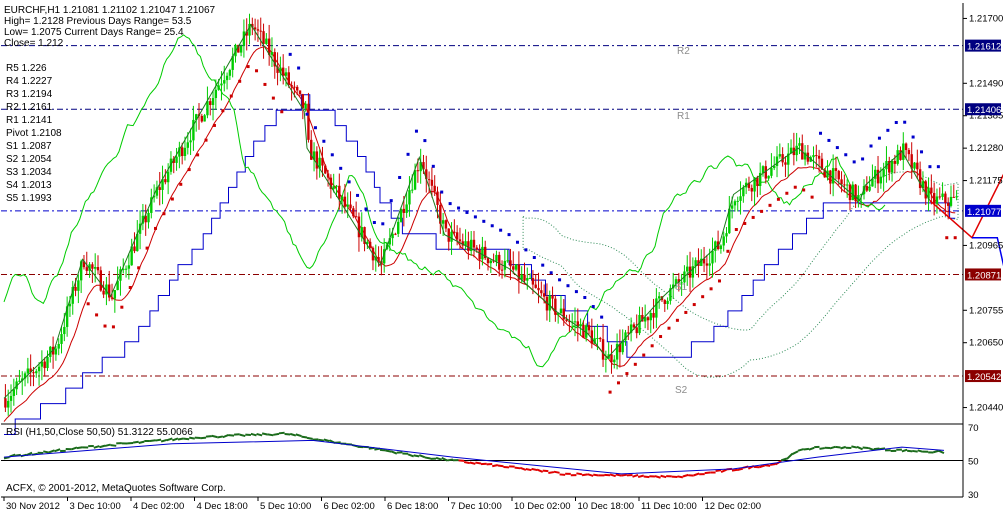 The width and height of the screenshot is (1003, 512). Describe the element at coordinates (349, 506) in the screenshot. I see `time-axis-label: 6 Dec 02:00` at that location.